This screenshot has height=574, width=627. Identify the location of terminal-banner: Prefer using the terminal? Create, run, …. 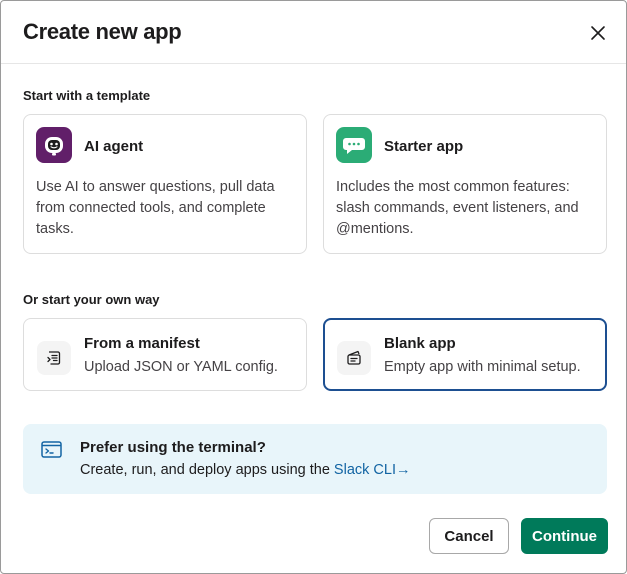
(315, 459).